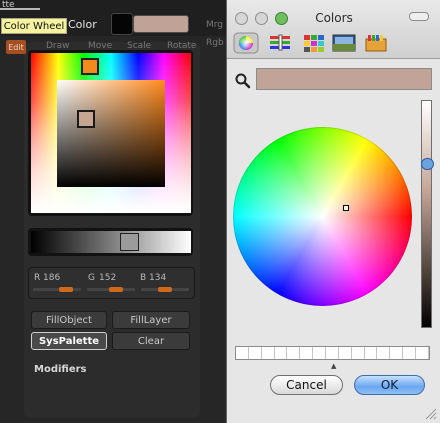 The height and width of the screenshot is (423, 440). Describe the element at coordinates (129, 242) in the screenshot. I see `gray-slider-handle` at that location.